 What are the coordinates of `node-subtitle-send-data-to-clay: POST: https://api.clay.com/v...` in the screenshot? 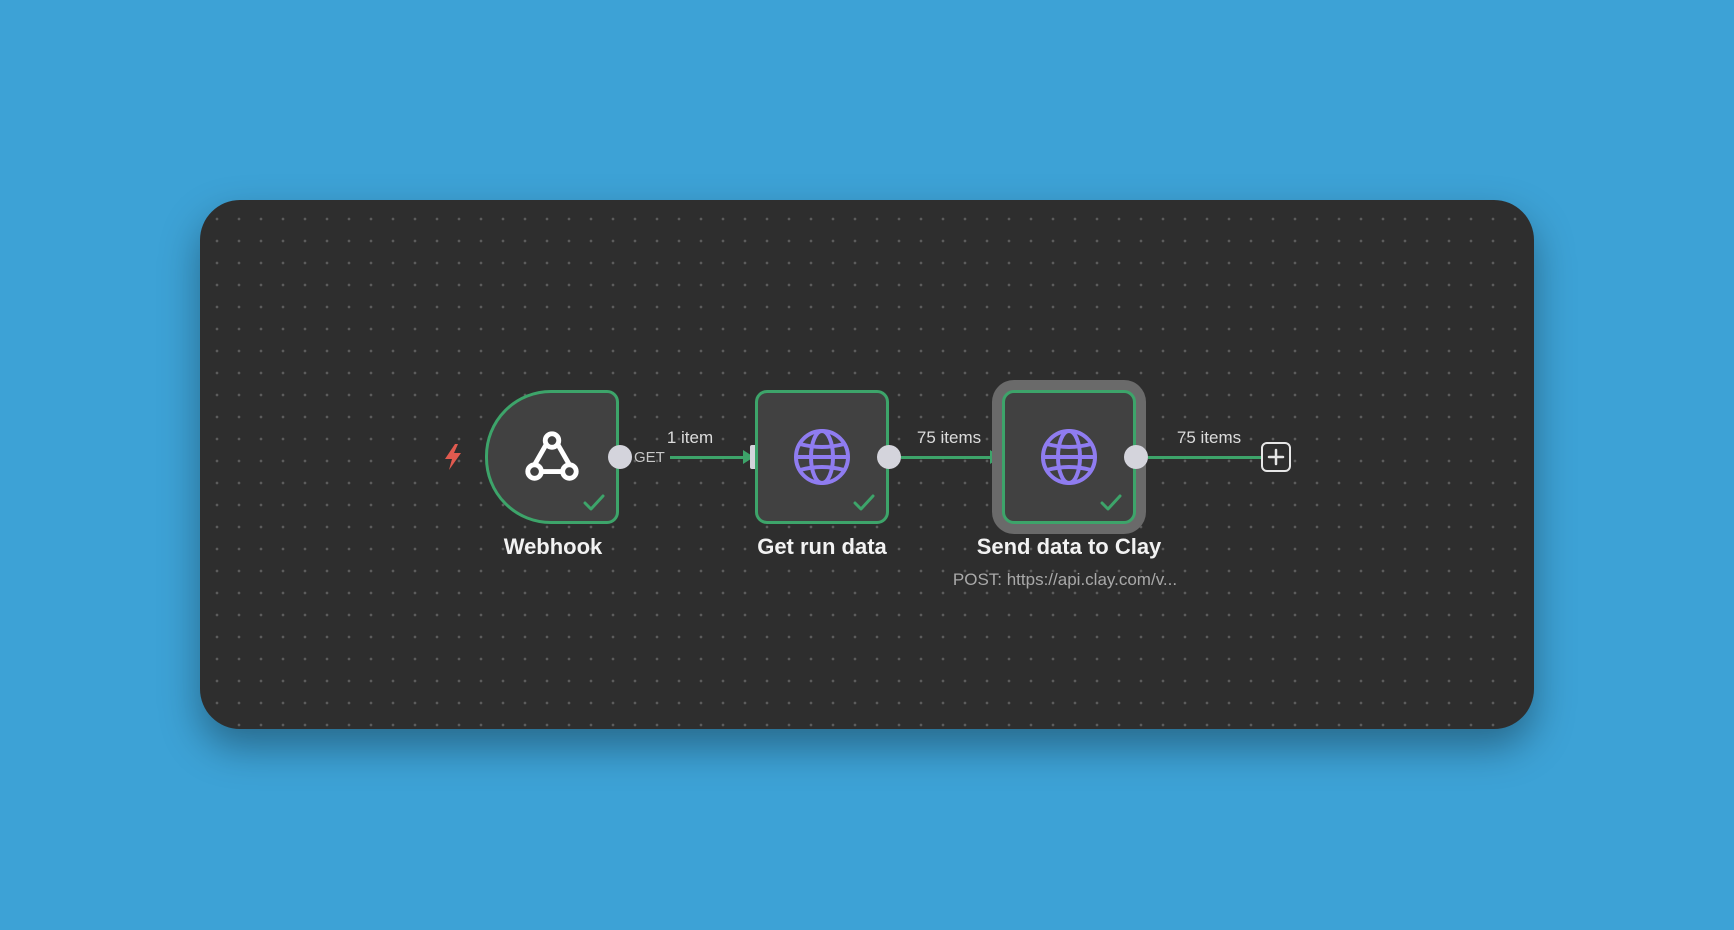 It's located at (1065, 579).